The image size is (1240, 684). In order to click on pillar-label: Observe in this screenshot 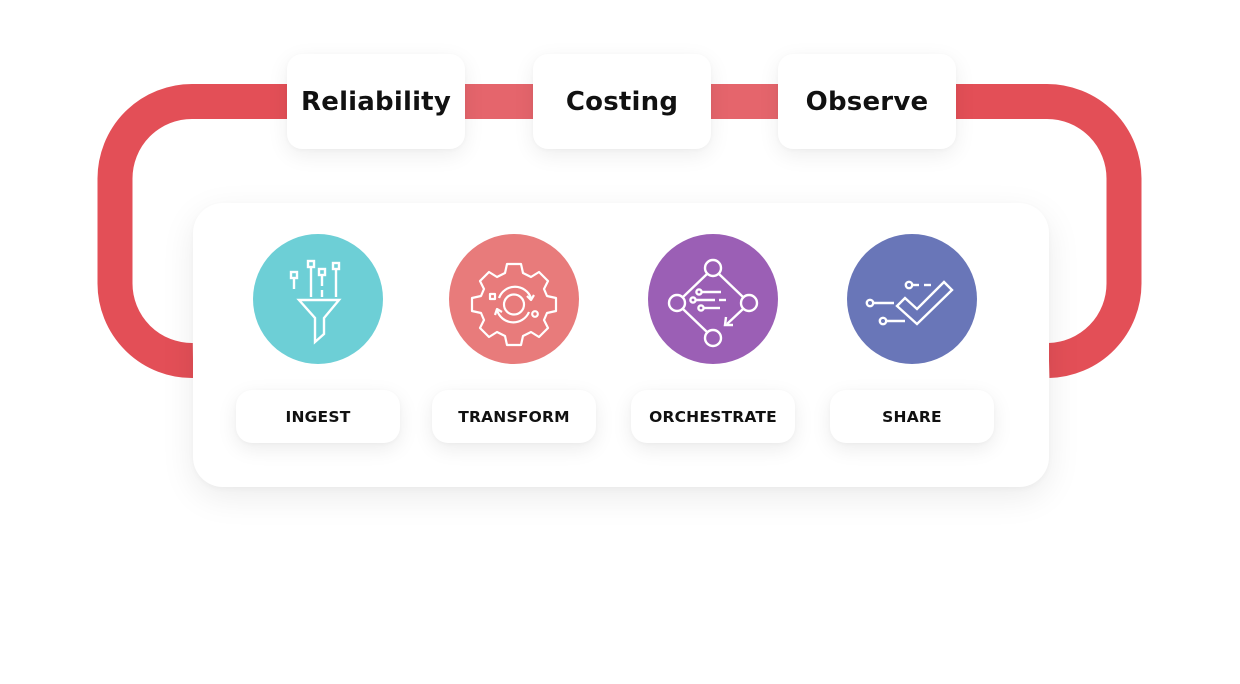, I will do `click(867, 101)`.